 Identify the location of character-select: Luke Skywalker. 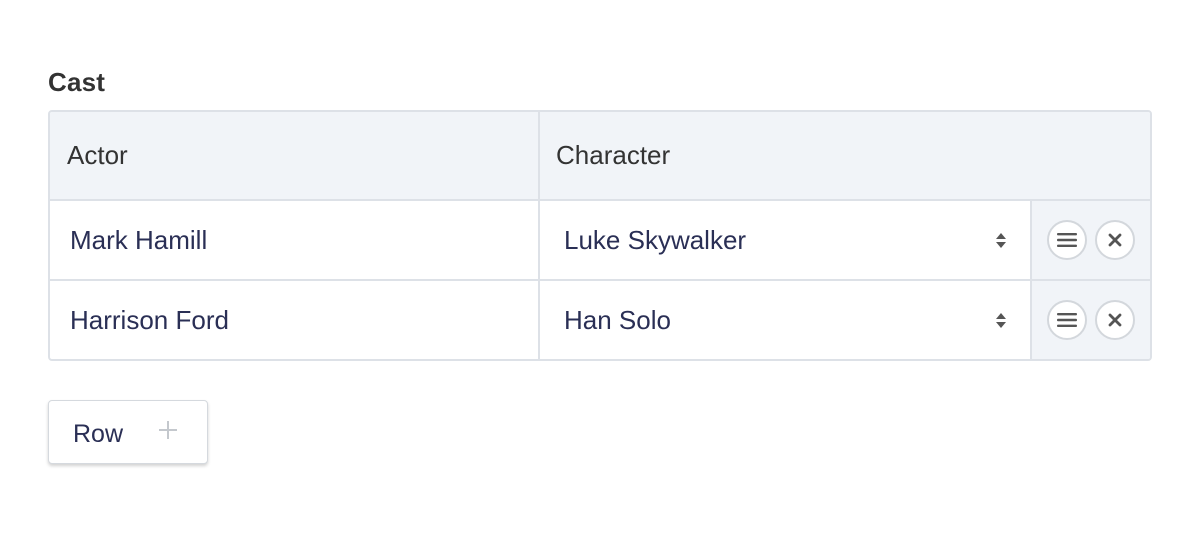
(786, 240).